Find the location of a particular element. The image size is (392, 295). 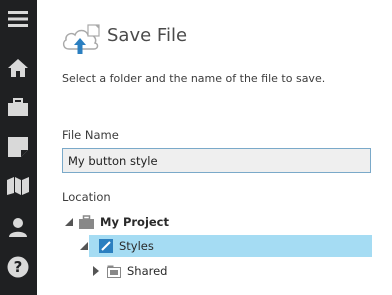

cloud-upload-icon is located at coordinates (82, 39).